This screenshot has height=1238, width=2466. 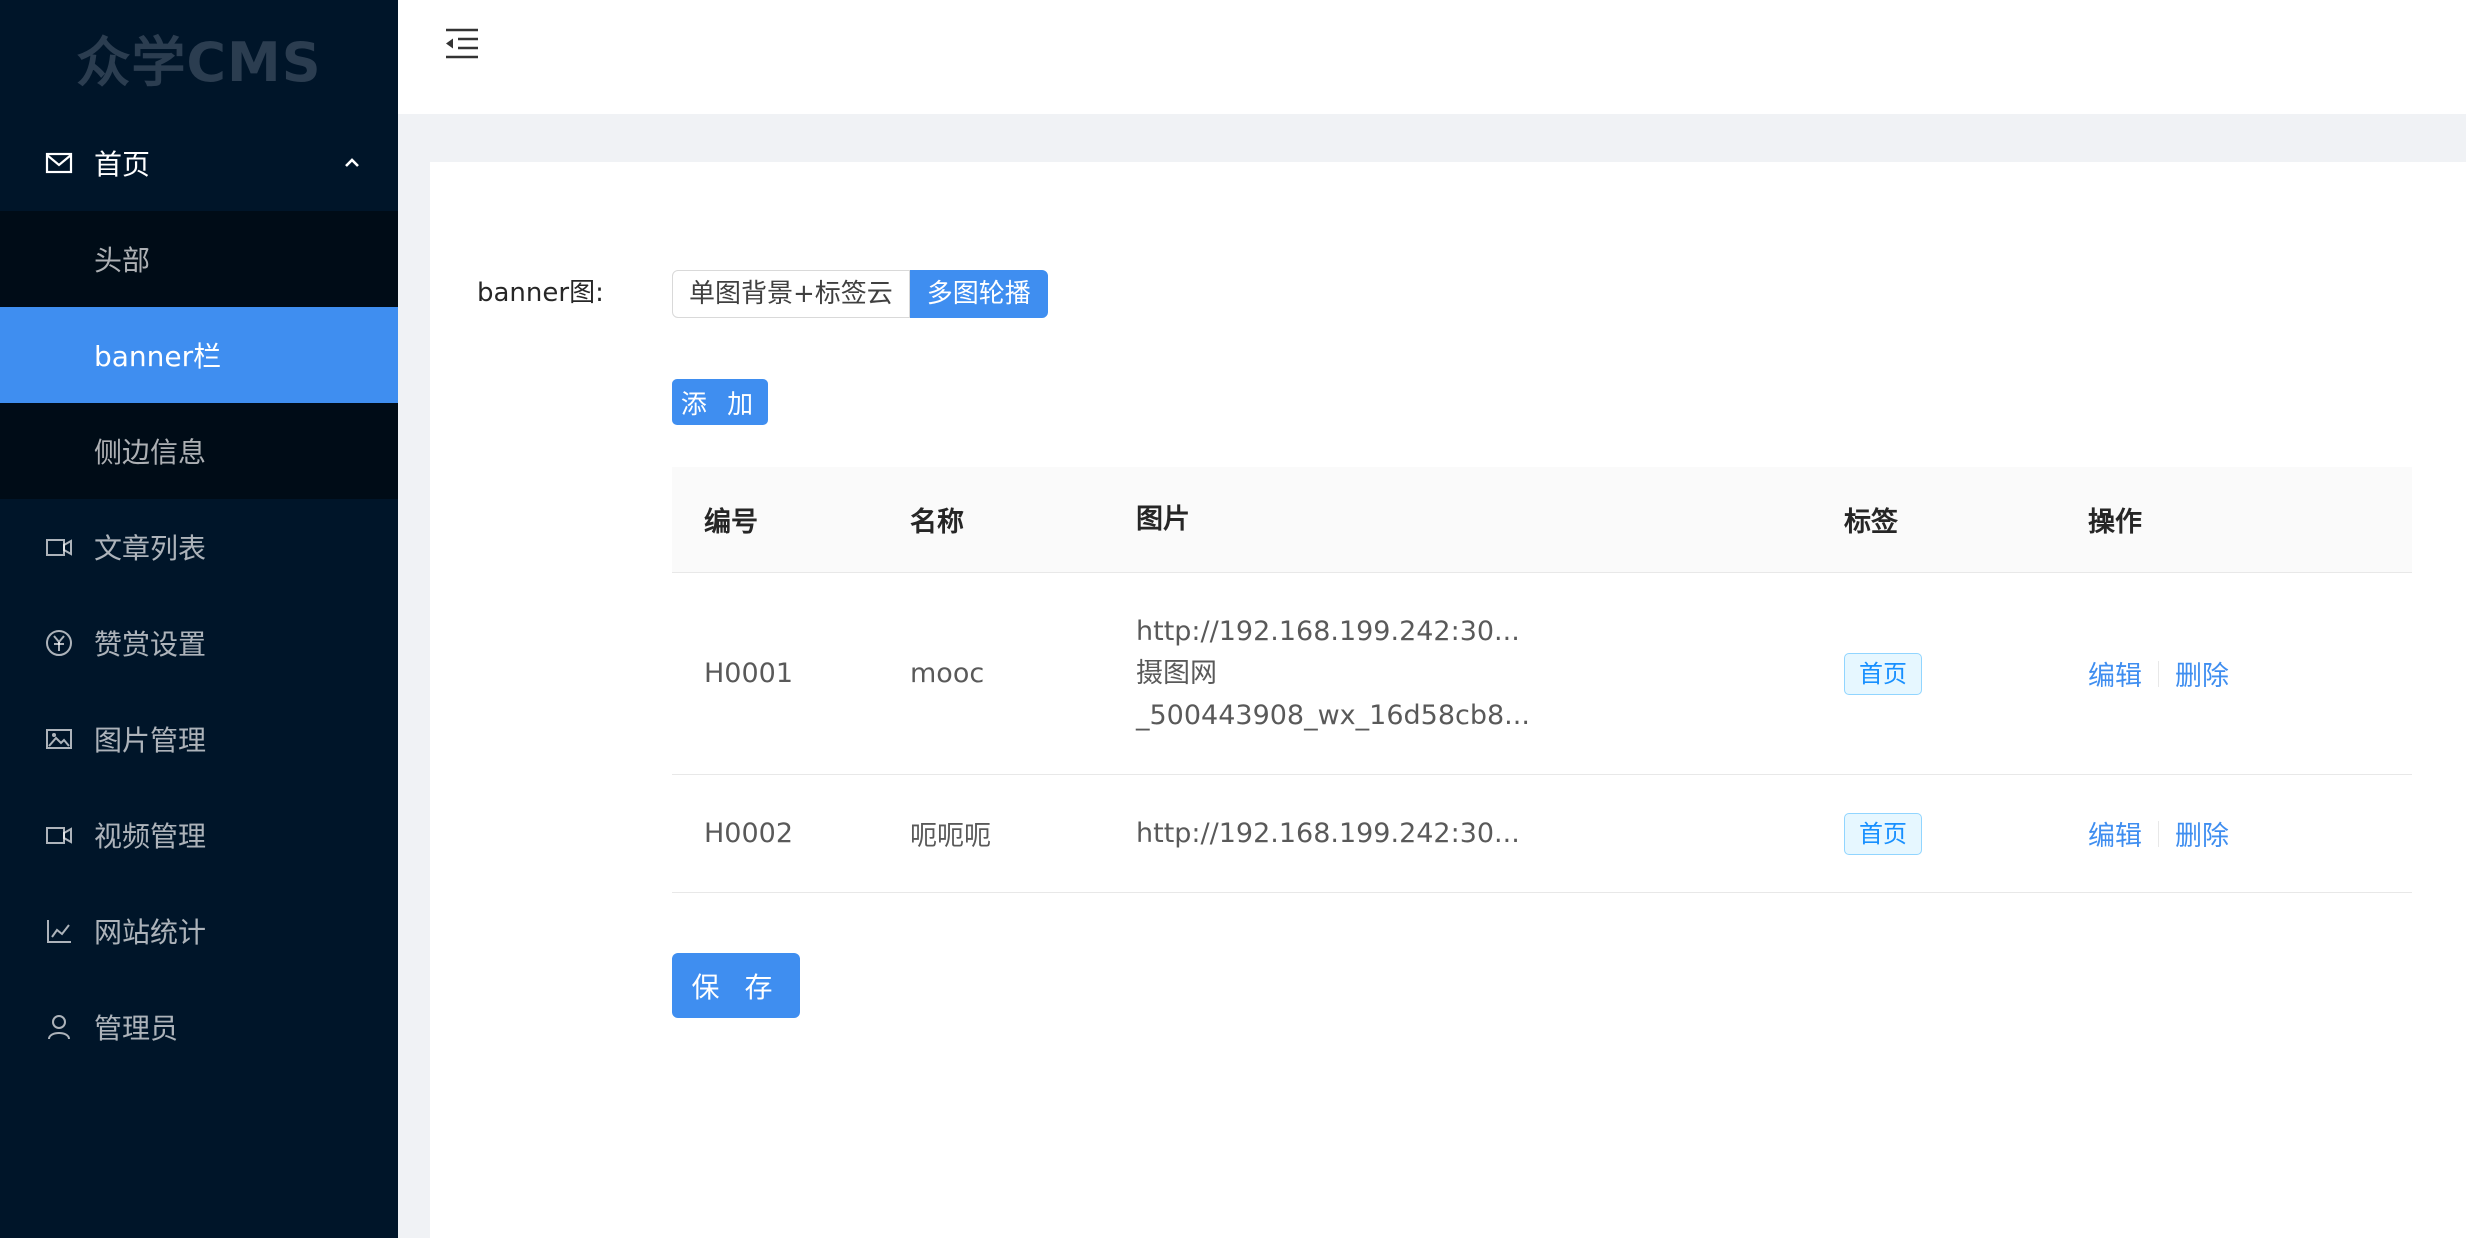 I want to click on column-header-image: 图片, so click(x=1163, y=519).